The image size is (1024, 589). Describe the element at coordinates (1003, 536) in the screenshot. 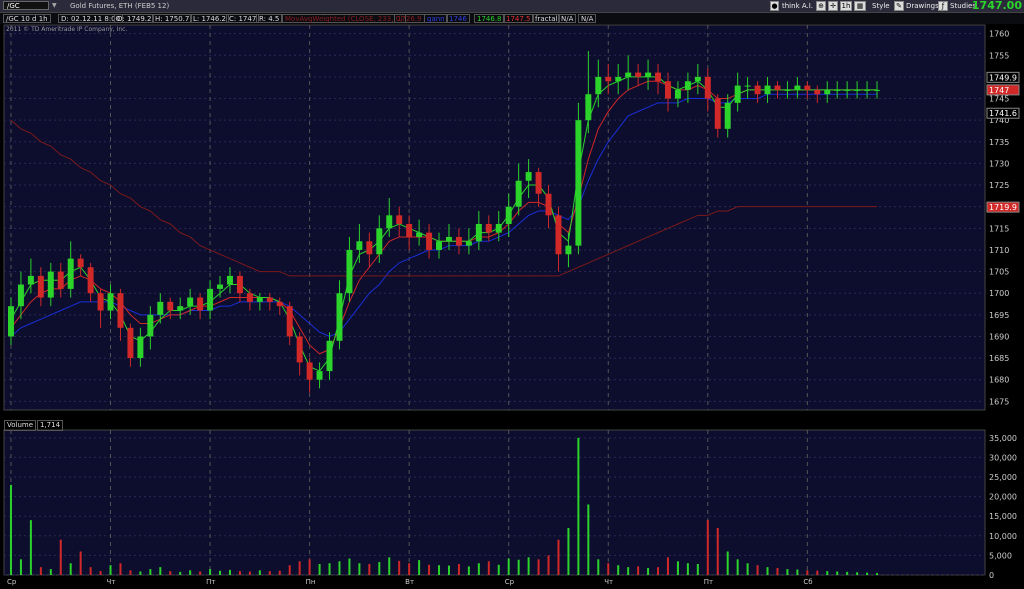

I see `volume-tick-label: 10,000` at that location.